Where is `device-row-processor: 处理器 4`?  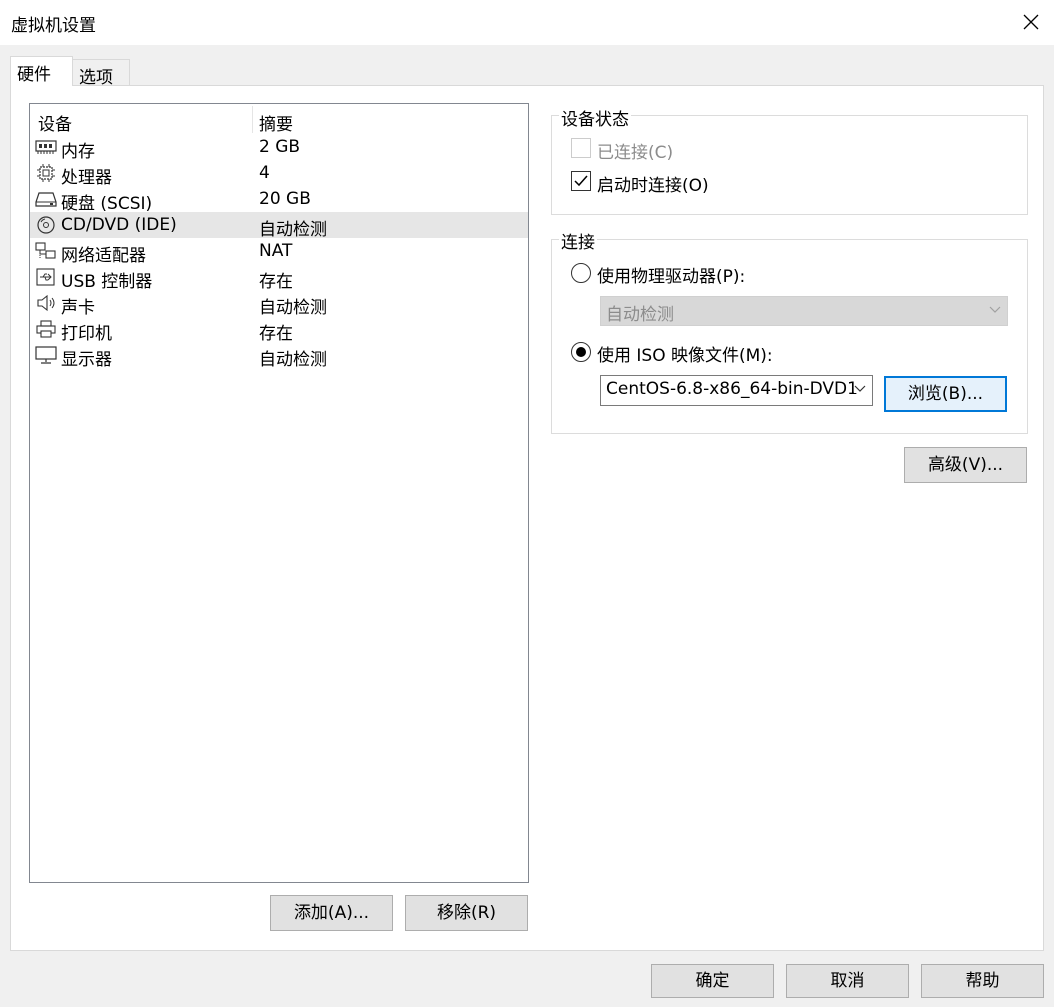 device-row-processor: 处理器 4 is located at coordinates (279, 174).